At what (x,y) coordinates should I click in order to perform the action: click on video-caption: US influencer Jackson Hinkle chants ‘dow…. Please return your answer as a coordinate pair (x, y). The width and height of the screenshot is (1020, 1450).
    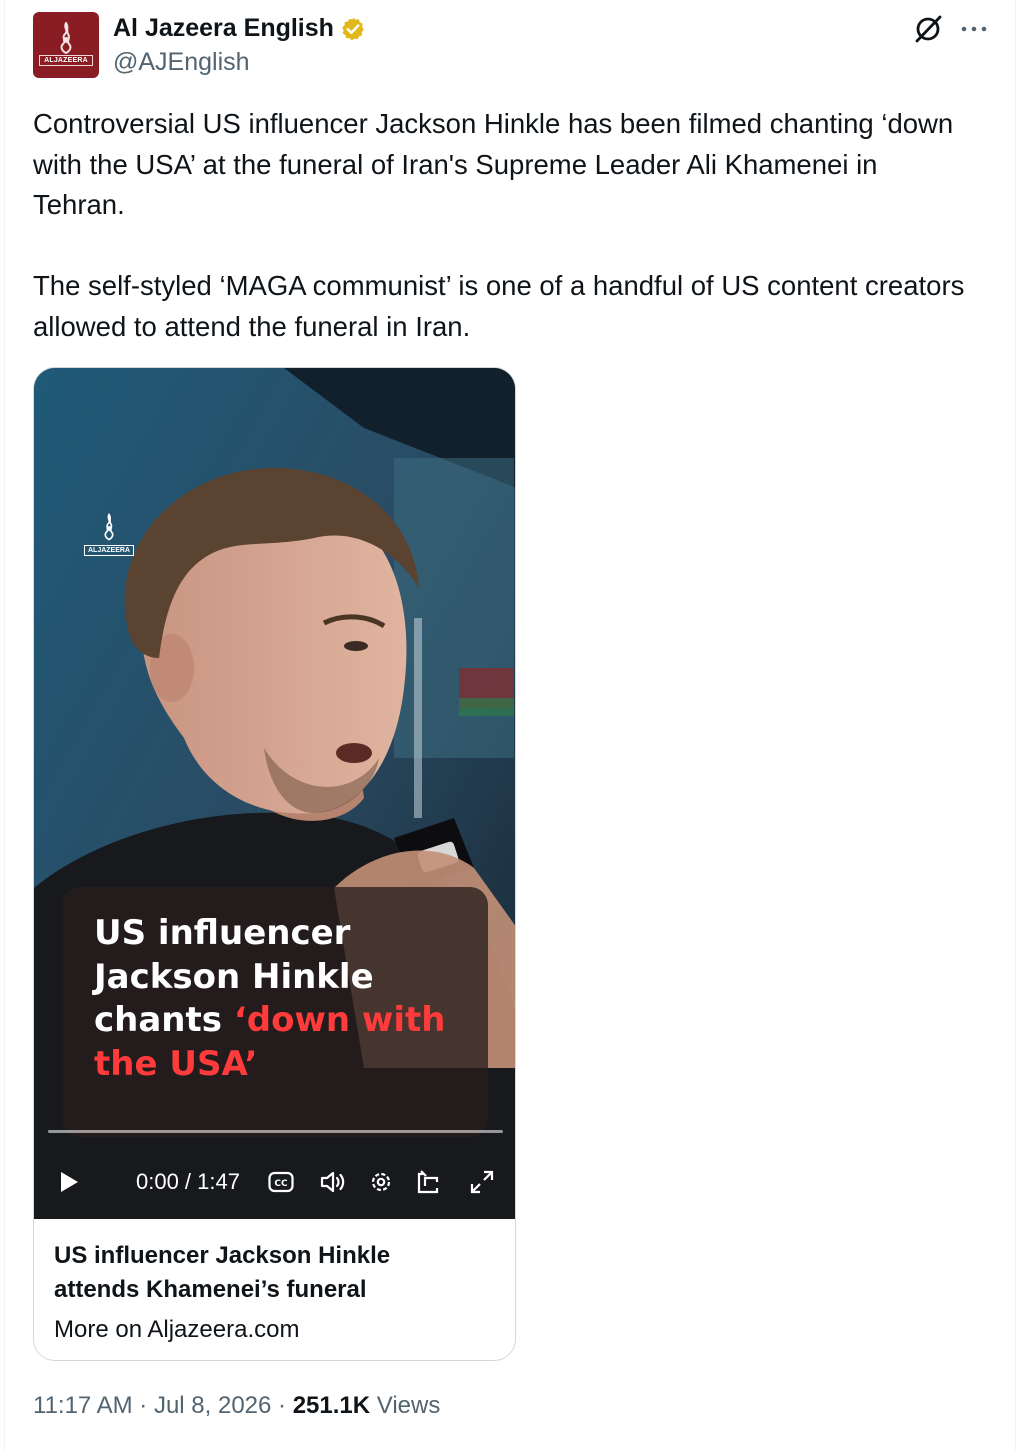
    Looking at the image, I should click on (286, 999).